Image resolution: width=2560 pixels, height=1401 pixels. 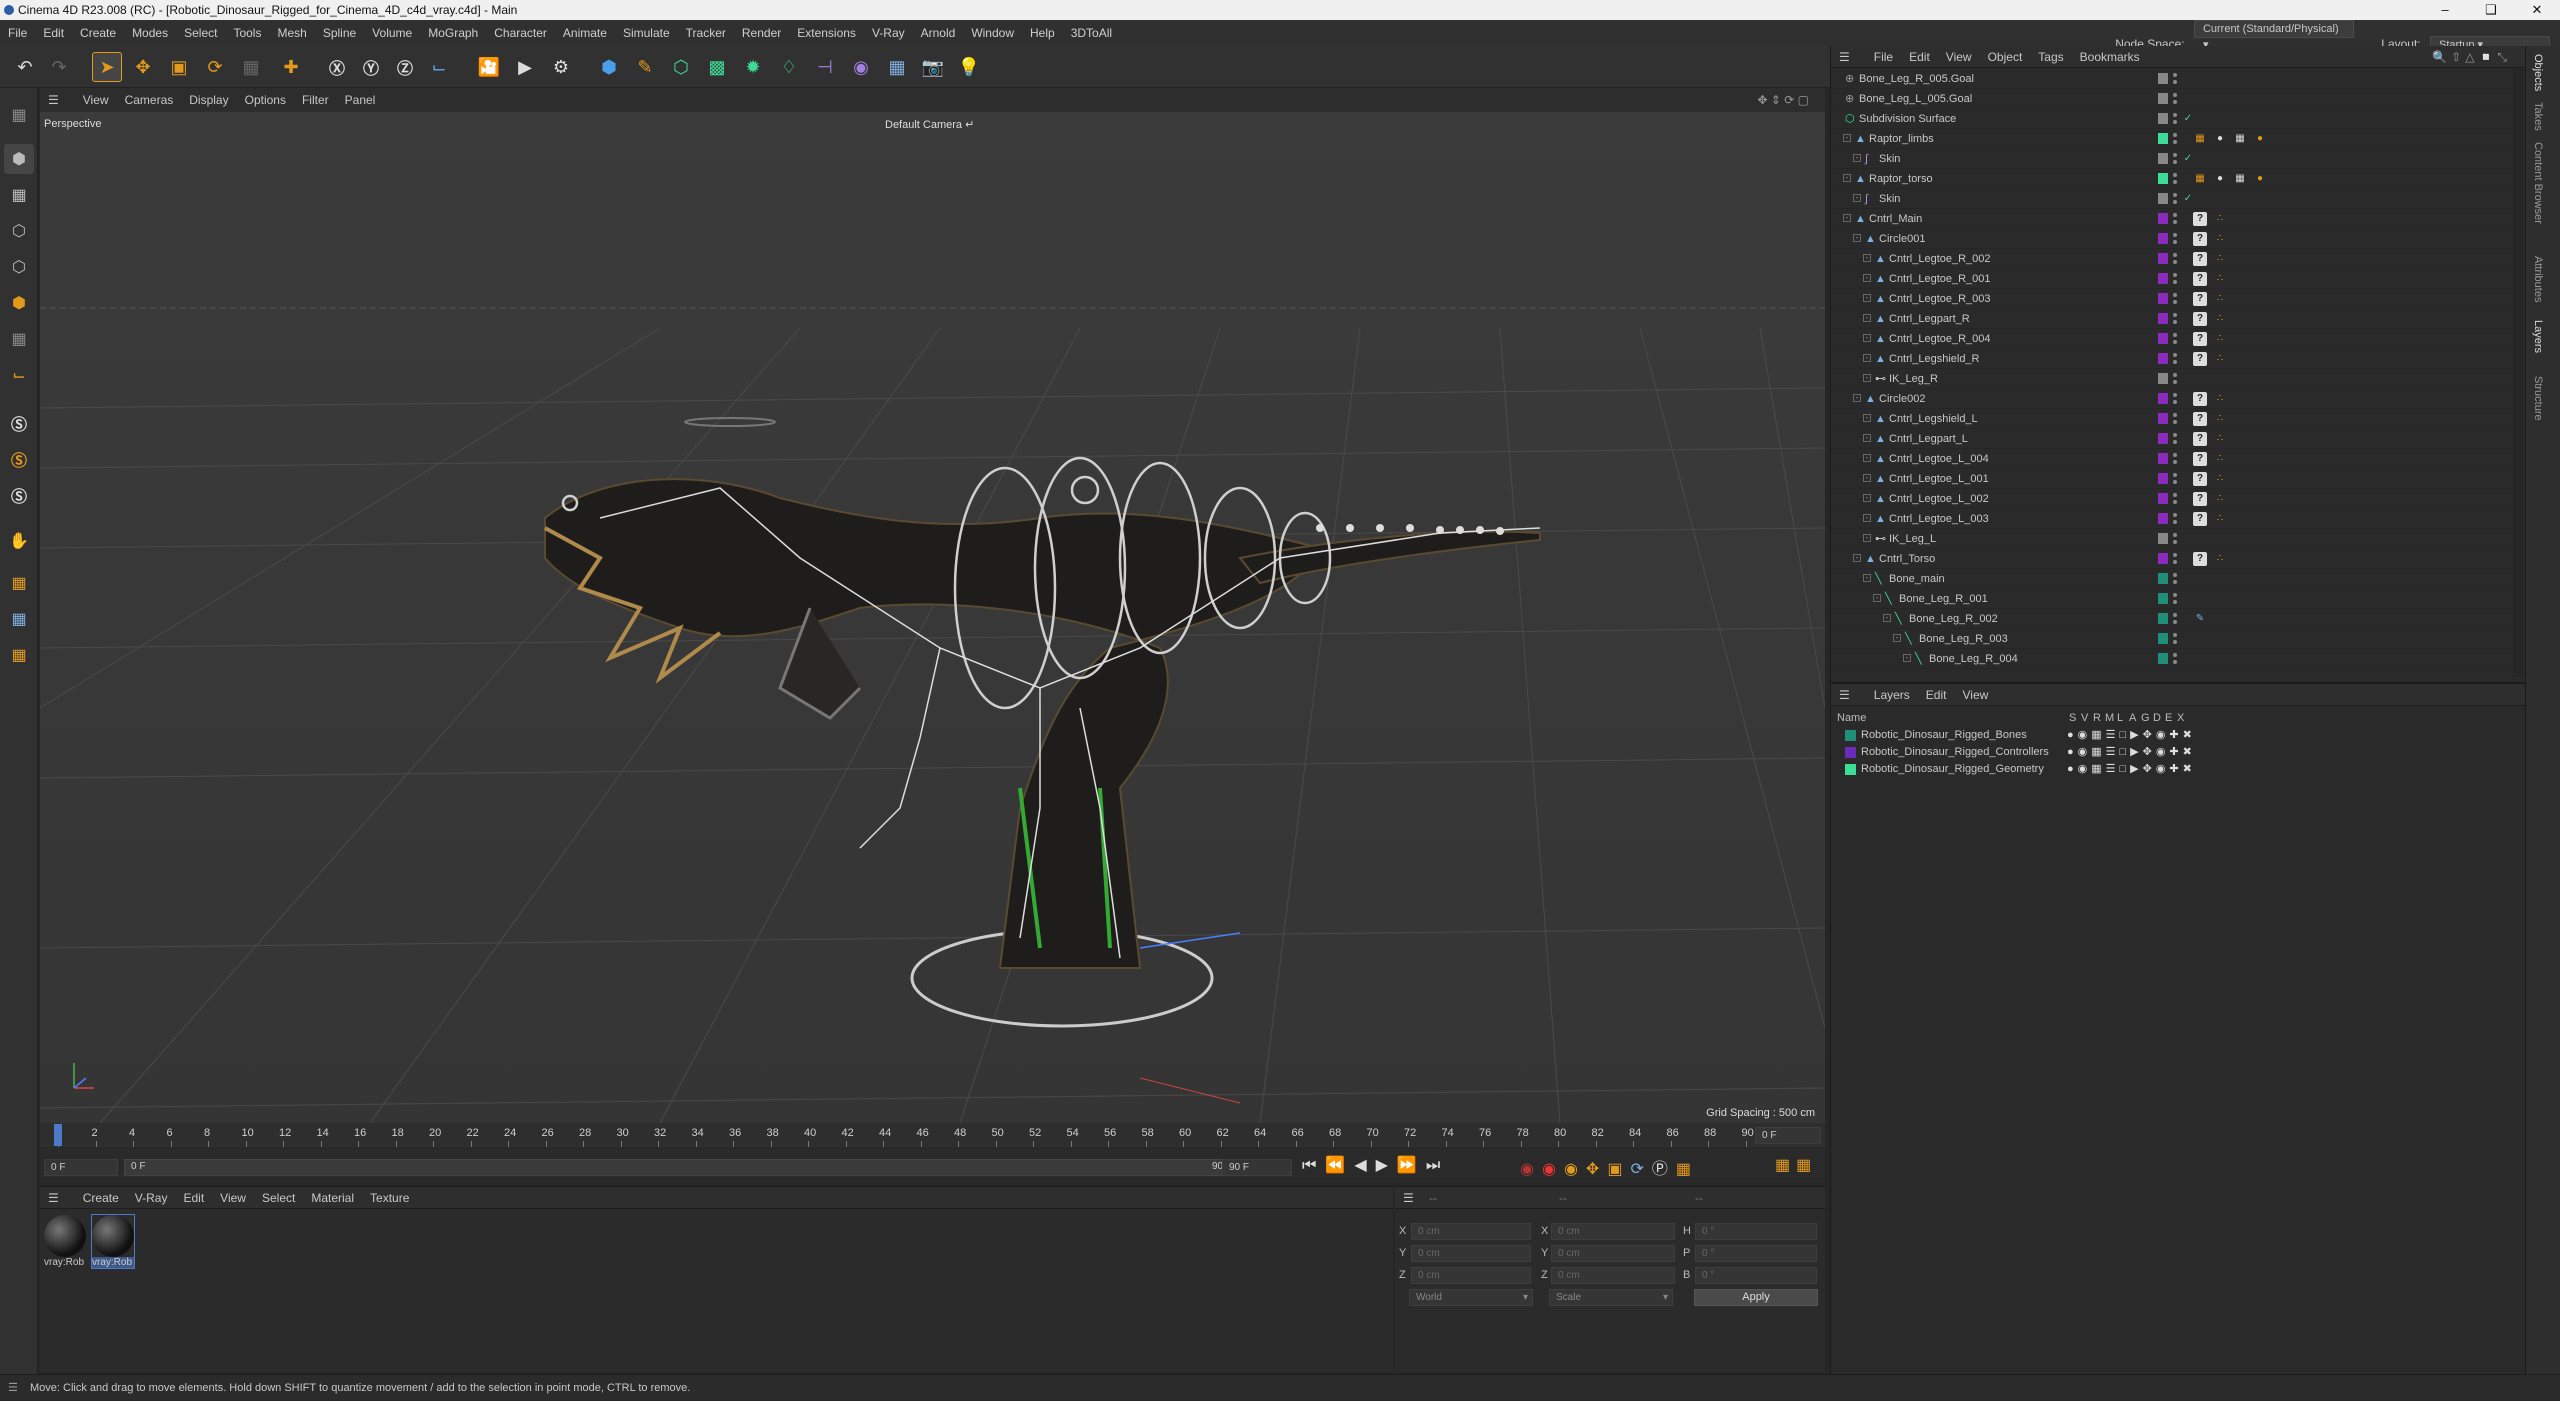 What do you see at coordinates (2178, 735) in the screenshot?
I see `layer-row: Robotic_Dinosaur_Rigged_Bones ●◉▦☰□▶✥◉✚✖` at bounding box center [2178, 735].